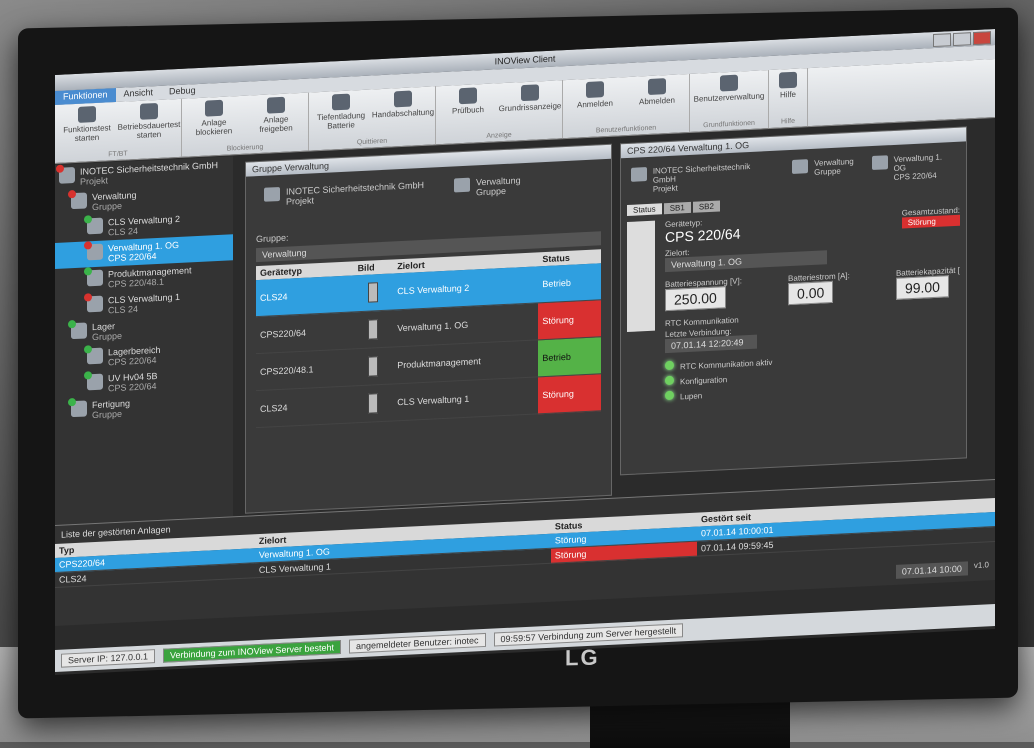  What do you see at coordinates (108, 658) in the screenshot?
I see `server-ip: Server IP: 127.0.0.1` at bounding box center [108, 658].